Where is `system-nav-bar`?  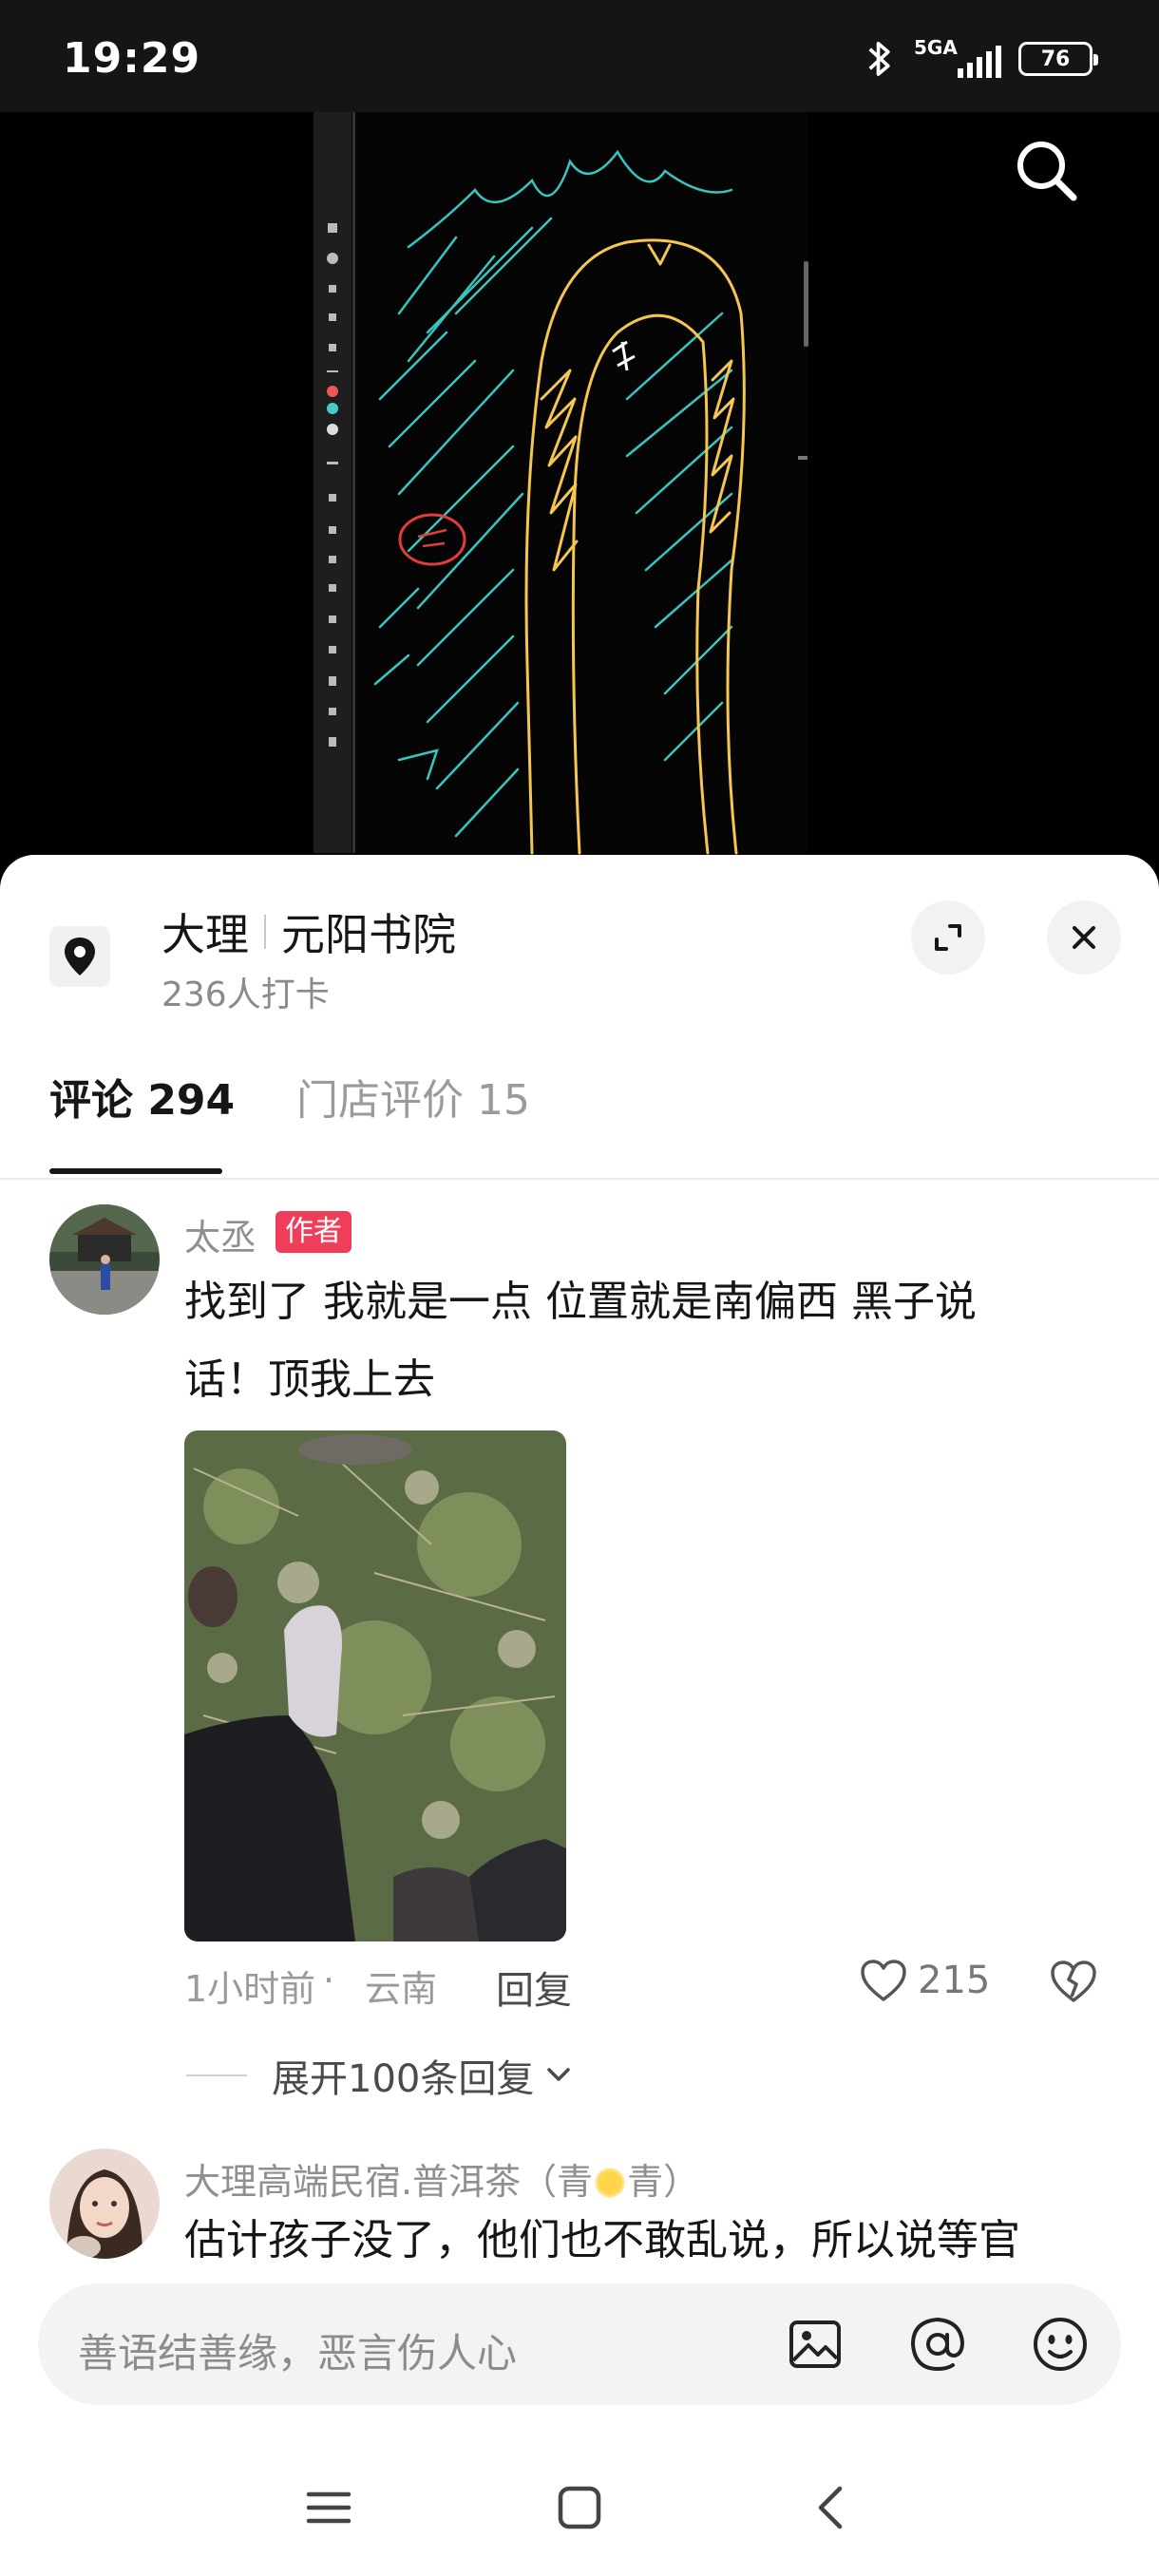 system-nav-bar is located at coordinates (579, 2504).